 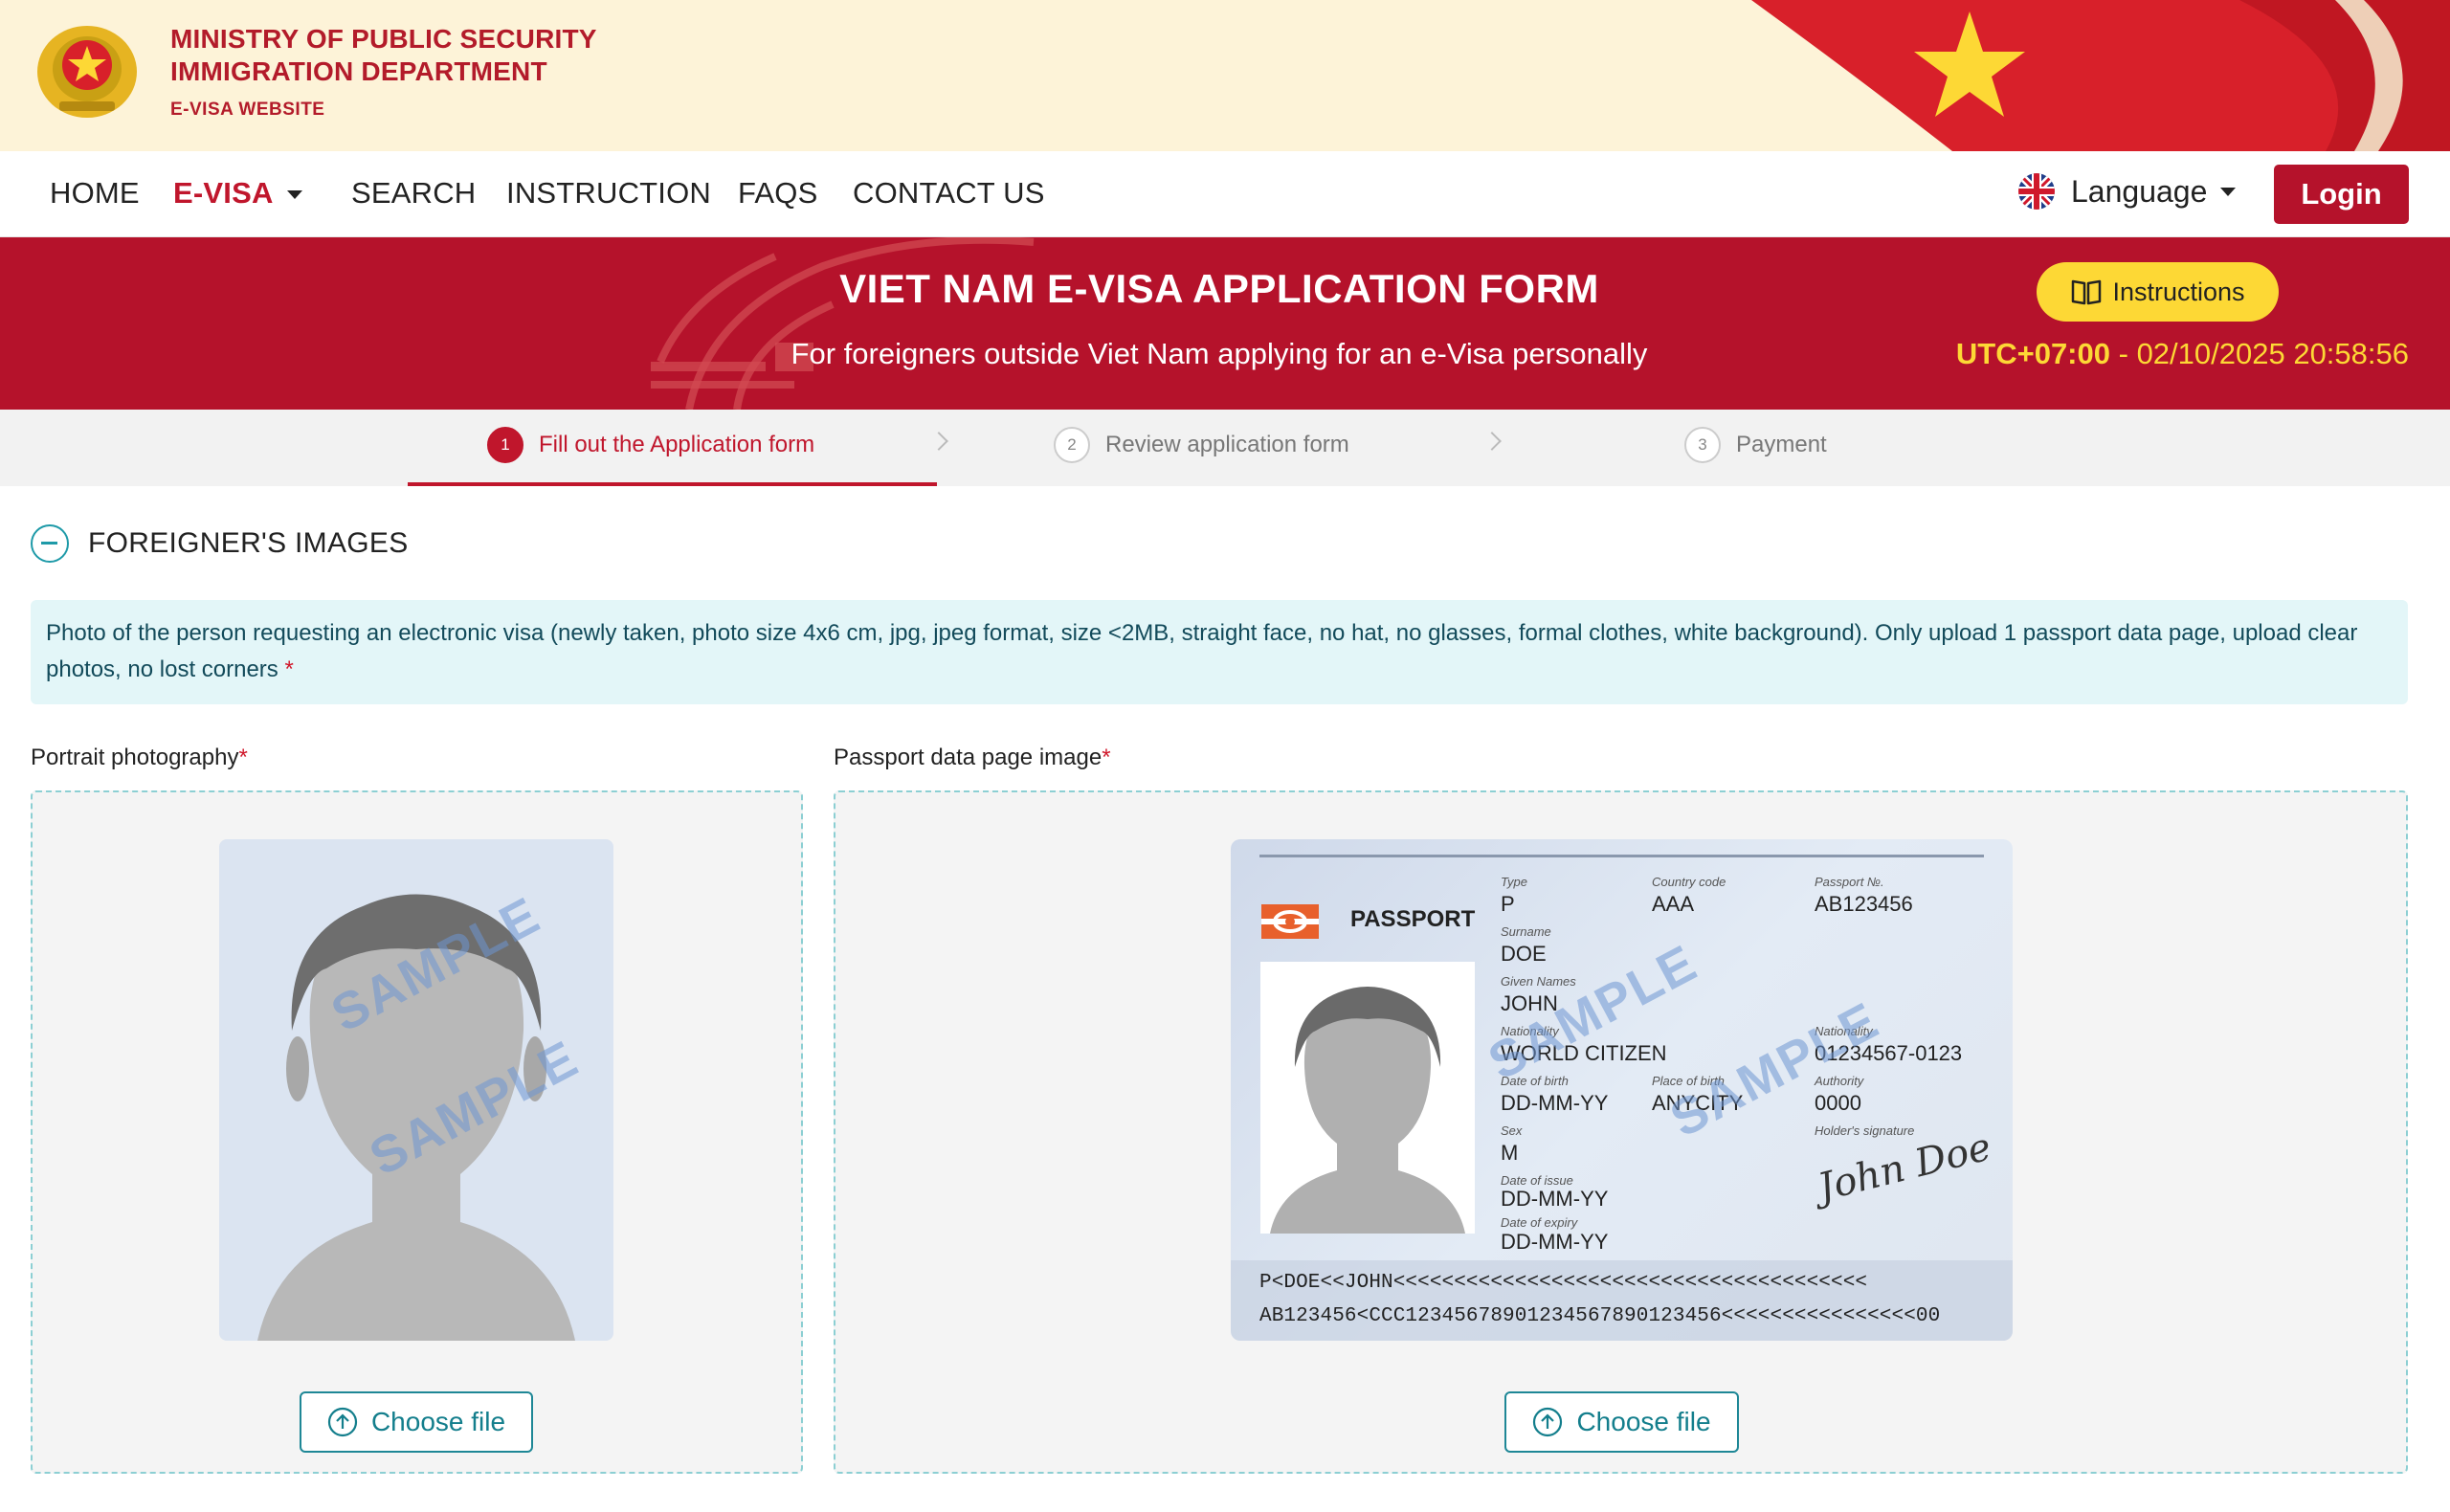 I want to click on instructions-button: Instructions, so click(x=2158, y=292).